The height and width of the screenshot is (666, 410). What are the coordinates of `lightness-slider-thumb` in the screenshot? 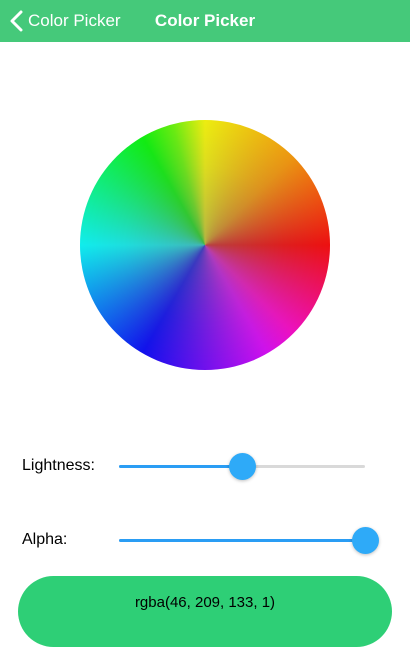 It's located at (242, 466).